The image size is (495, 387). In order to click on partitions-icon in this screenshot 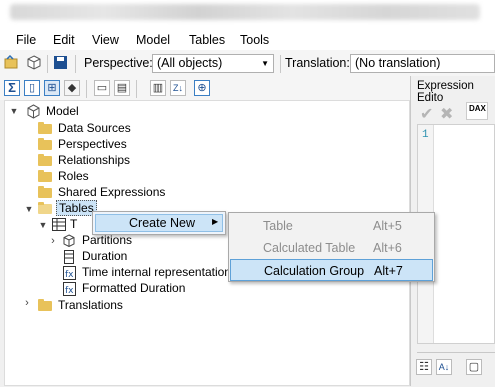, I will do `click(69, 240)`.